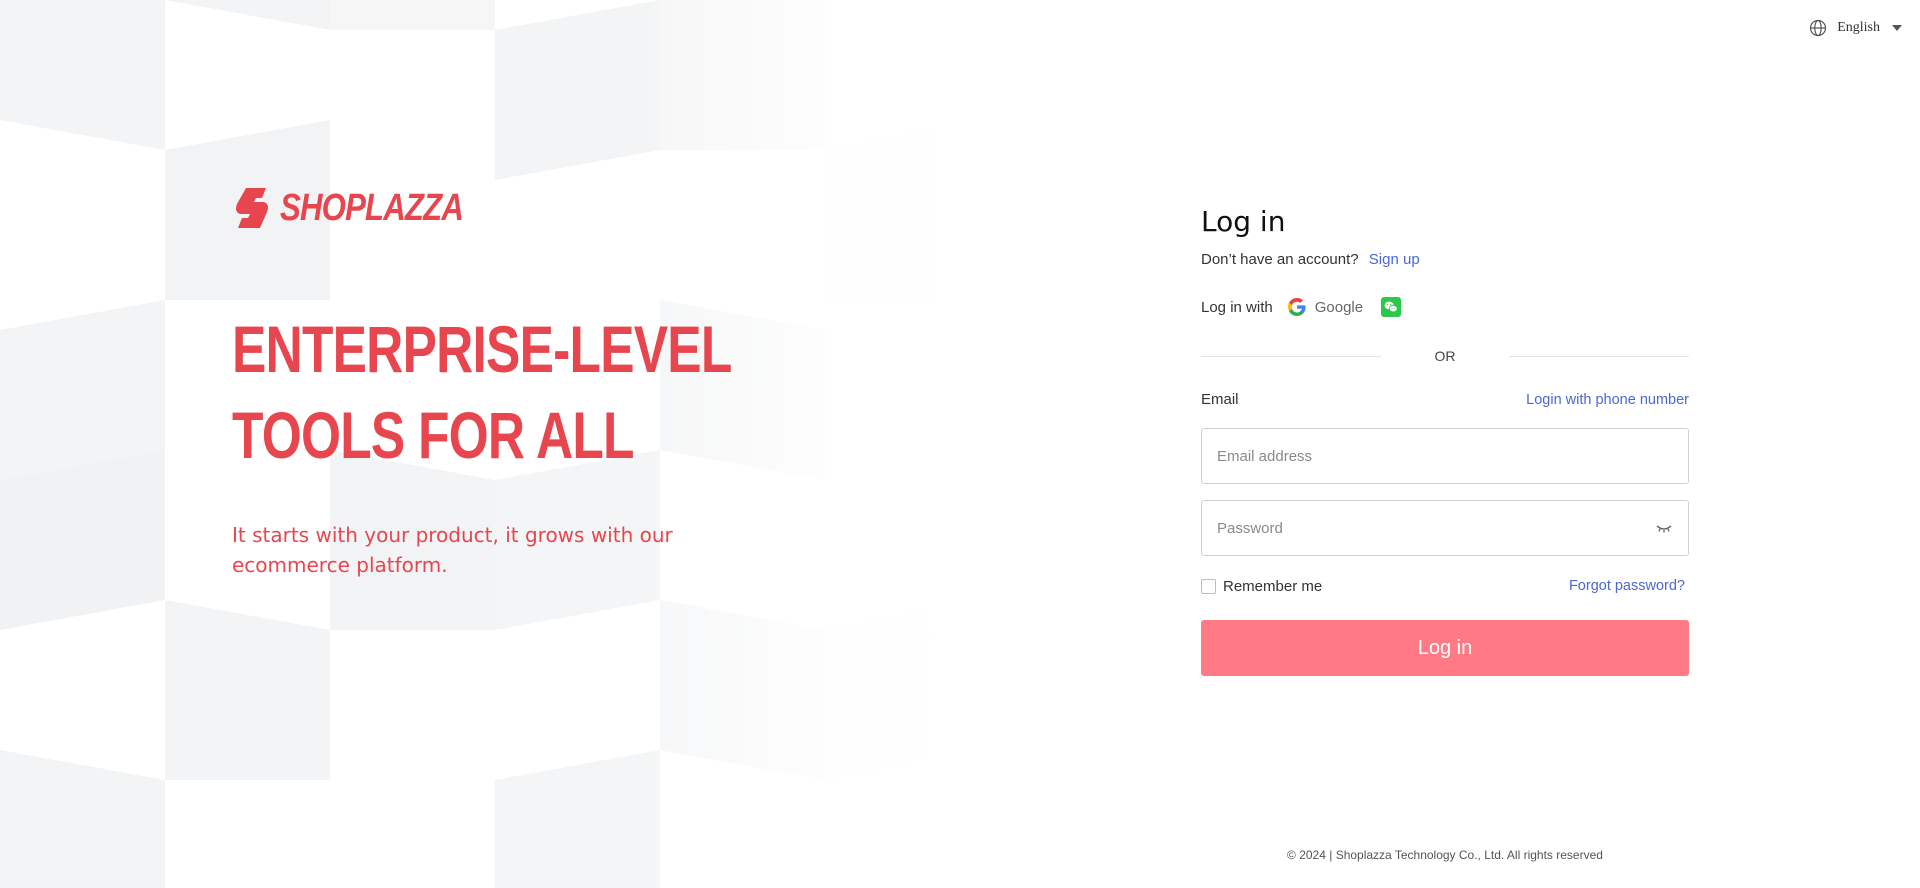 The height and width of the screenshot is (888, 1920). Describe the element at coordinates (1243, 221) in the screenshot. I see `login-title: Log in` at that location.